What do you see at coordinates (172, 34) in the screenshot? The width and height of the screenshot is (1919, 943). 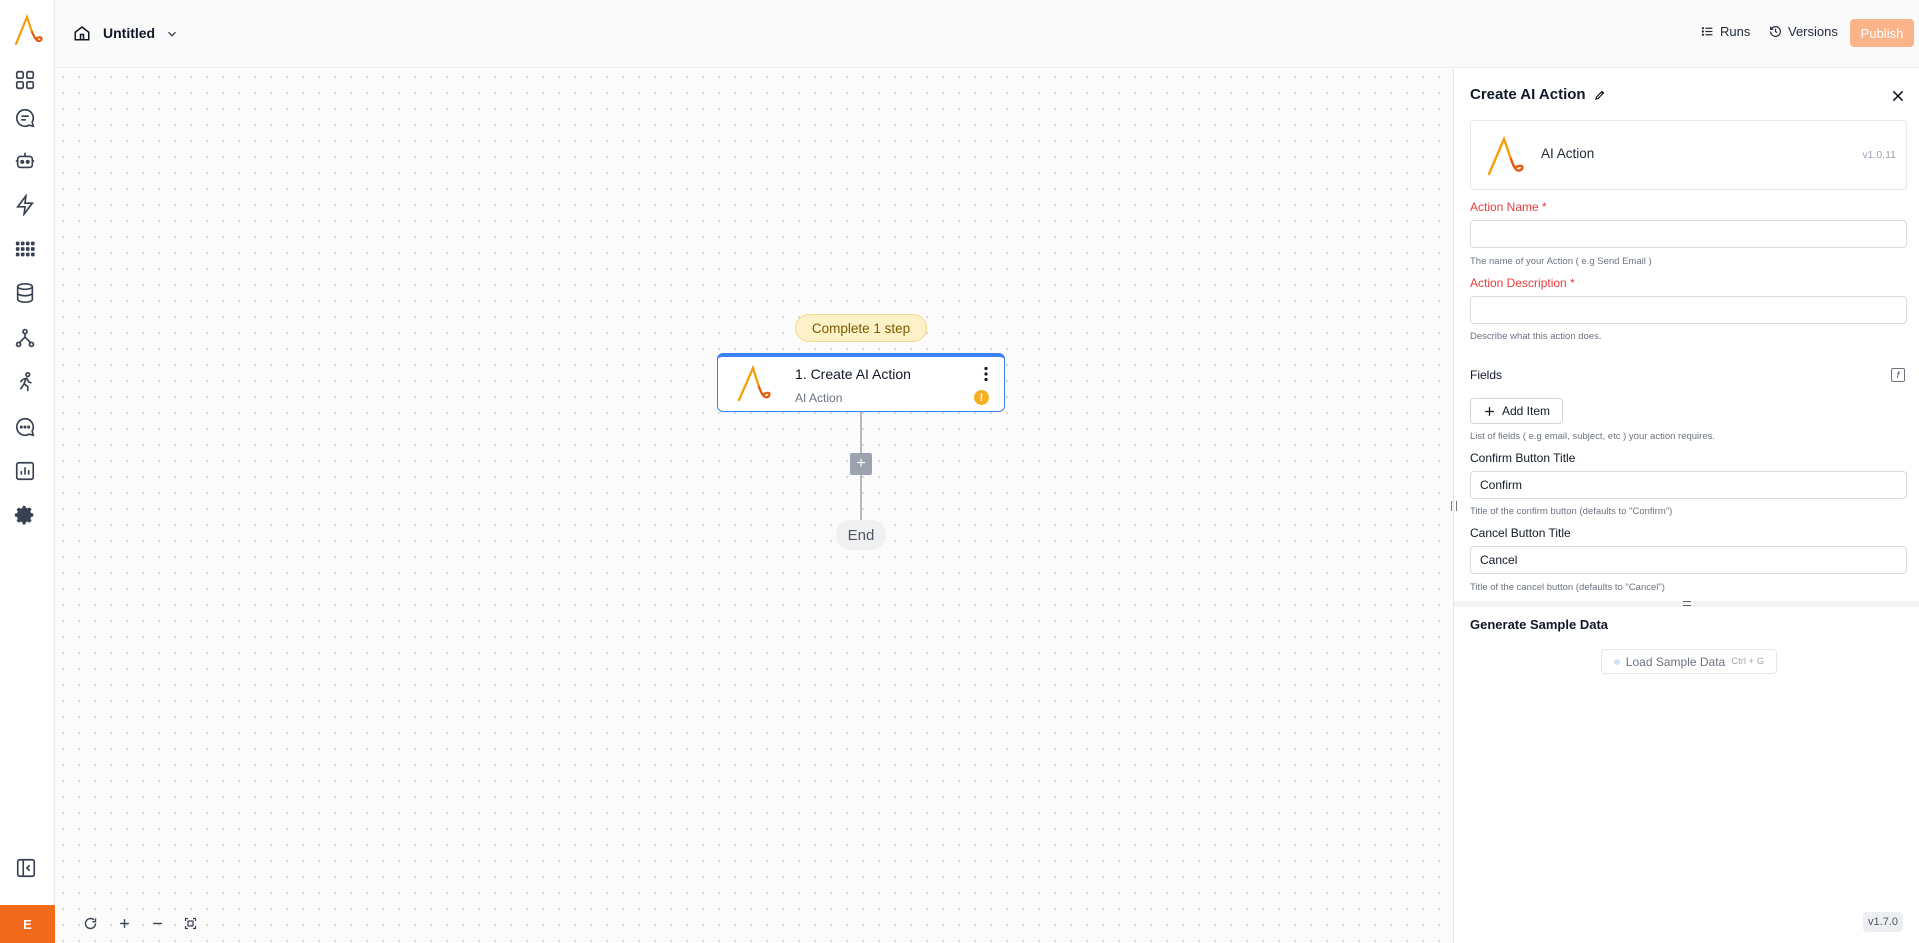 I see `chevron-down-icon` at bounding box center [172, 34].